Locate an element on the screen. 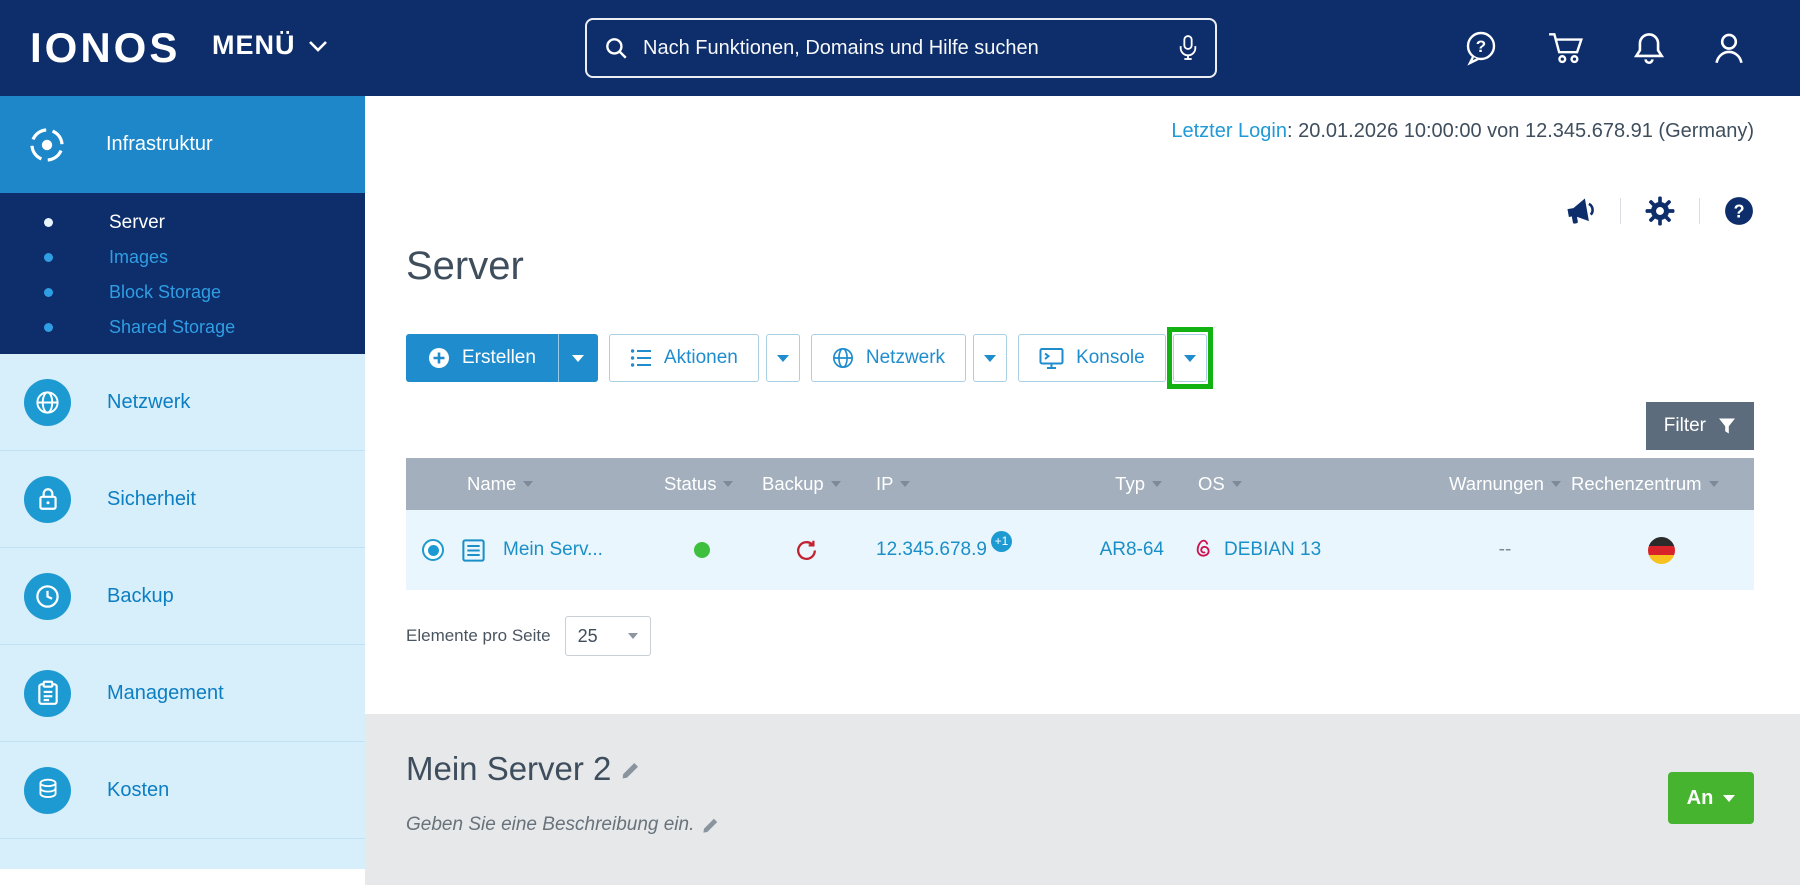 The height and width of the screenshot is (885, 1800). submenu-item-shared-storage: Shared Storage is located at coordinates (182, 327).